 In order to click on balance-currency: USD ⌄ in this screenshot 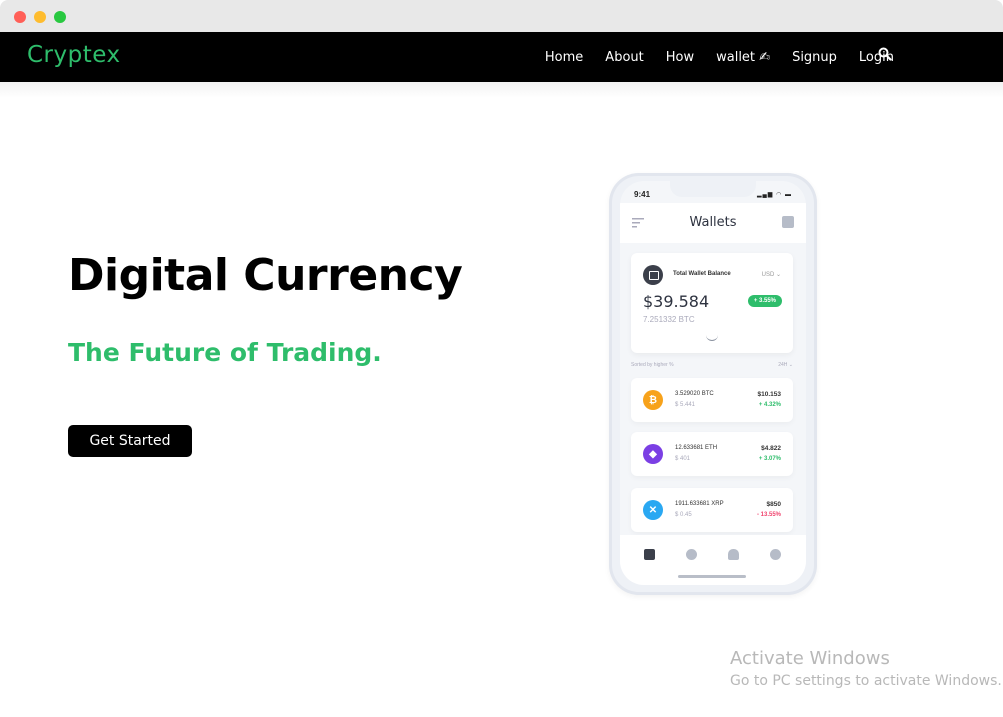, I will do `click(771, 275)`.